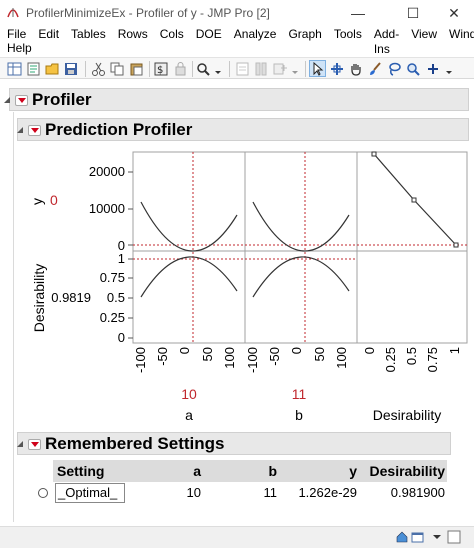 This screenshot has height=548, width=474. I want to click on data-icon, so click(242, 68).